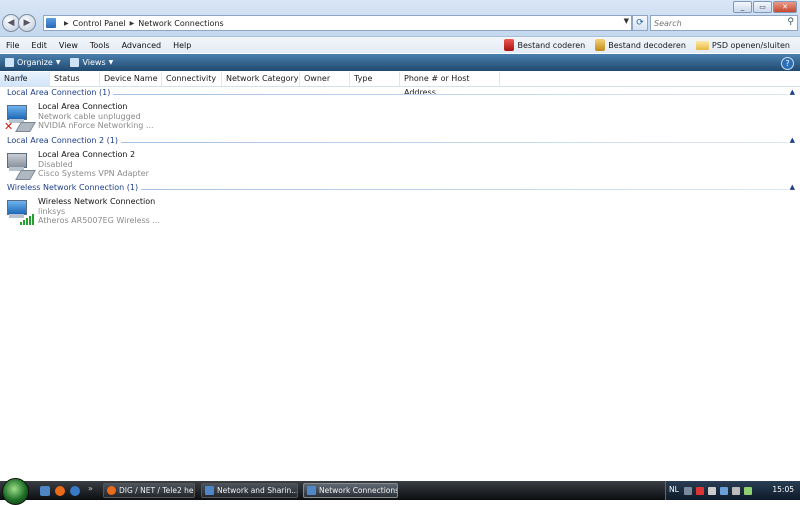  Describe the element at coordinates (626, 21) in the screenshot. I see `address-dropdown-icon: ▼` at that location.